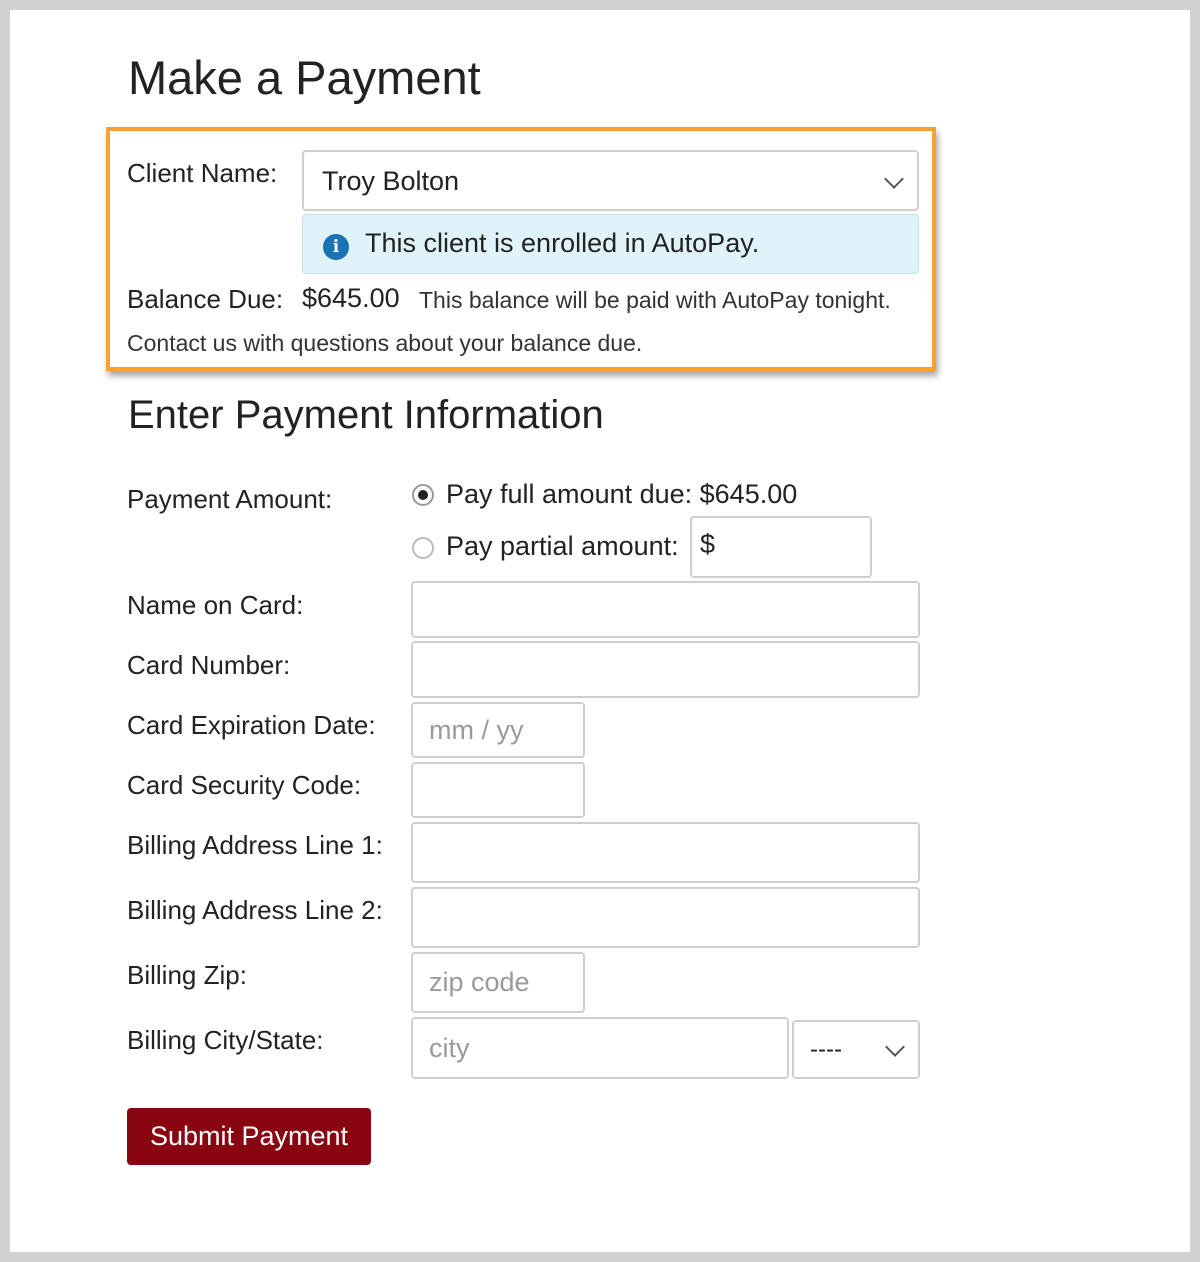 The height and width of the screenshot is (1262, 1200). What do you see at coordinates (610, 180) in the screenshot?
I see `client-name-select: Troy Bolton` at bounding box center [610, 180].